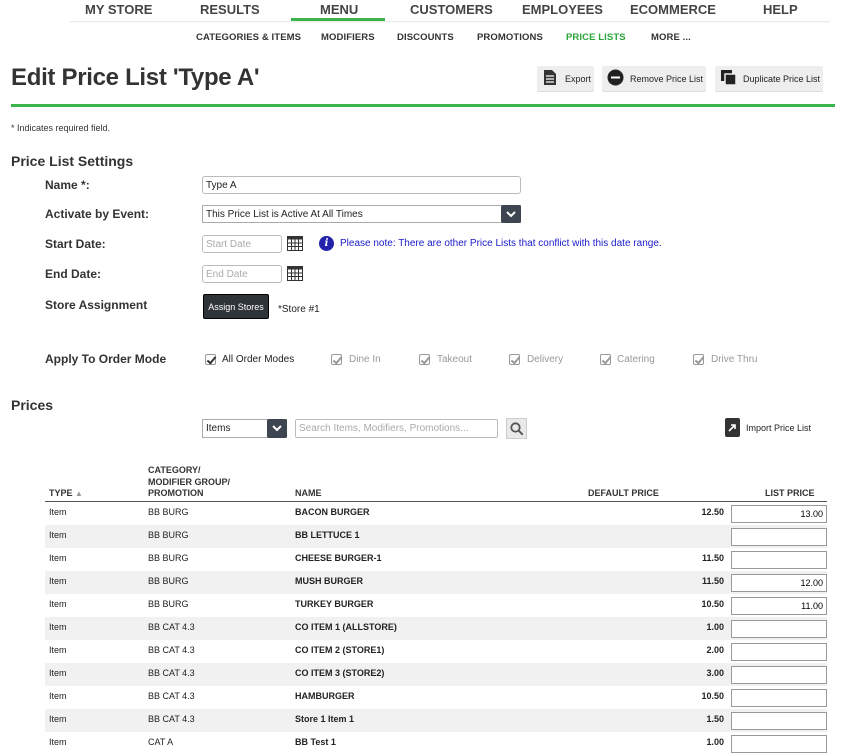  What do you see at coordinates (236, 306) in the screenshot?
I see `assign-stores-button: Assign Stores` at bounding box center [236, 306].